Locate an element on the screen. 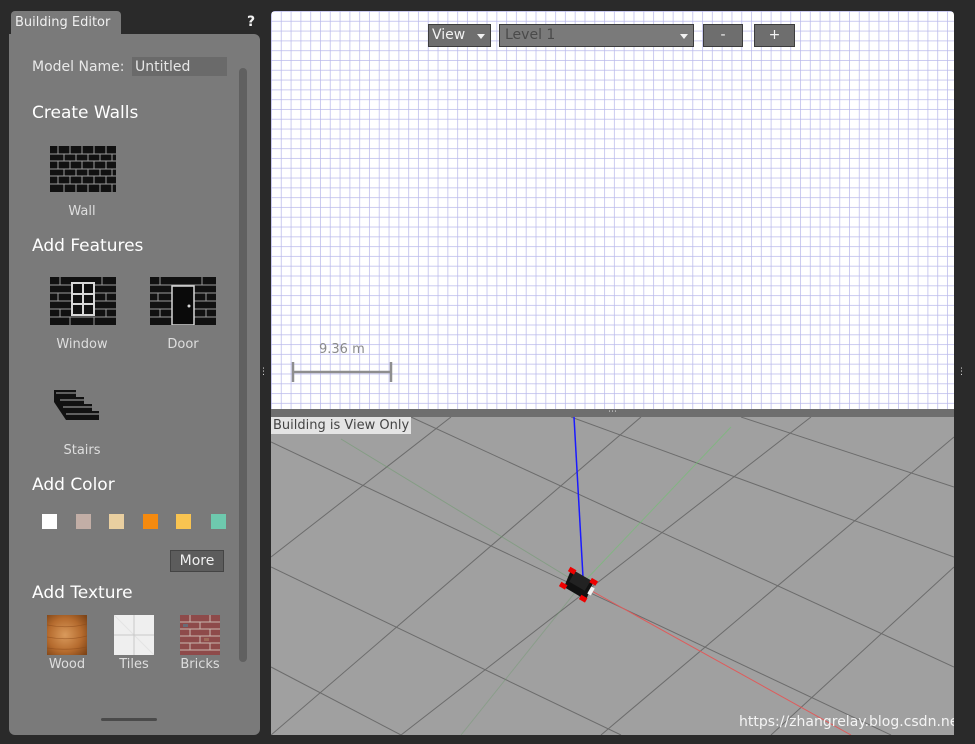 Image resolution: width=975 pixels, height=744 pixels. splitter-grip-icon: ⋯ is located at coordinates (612, 412).